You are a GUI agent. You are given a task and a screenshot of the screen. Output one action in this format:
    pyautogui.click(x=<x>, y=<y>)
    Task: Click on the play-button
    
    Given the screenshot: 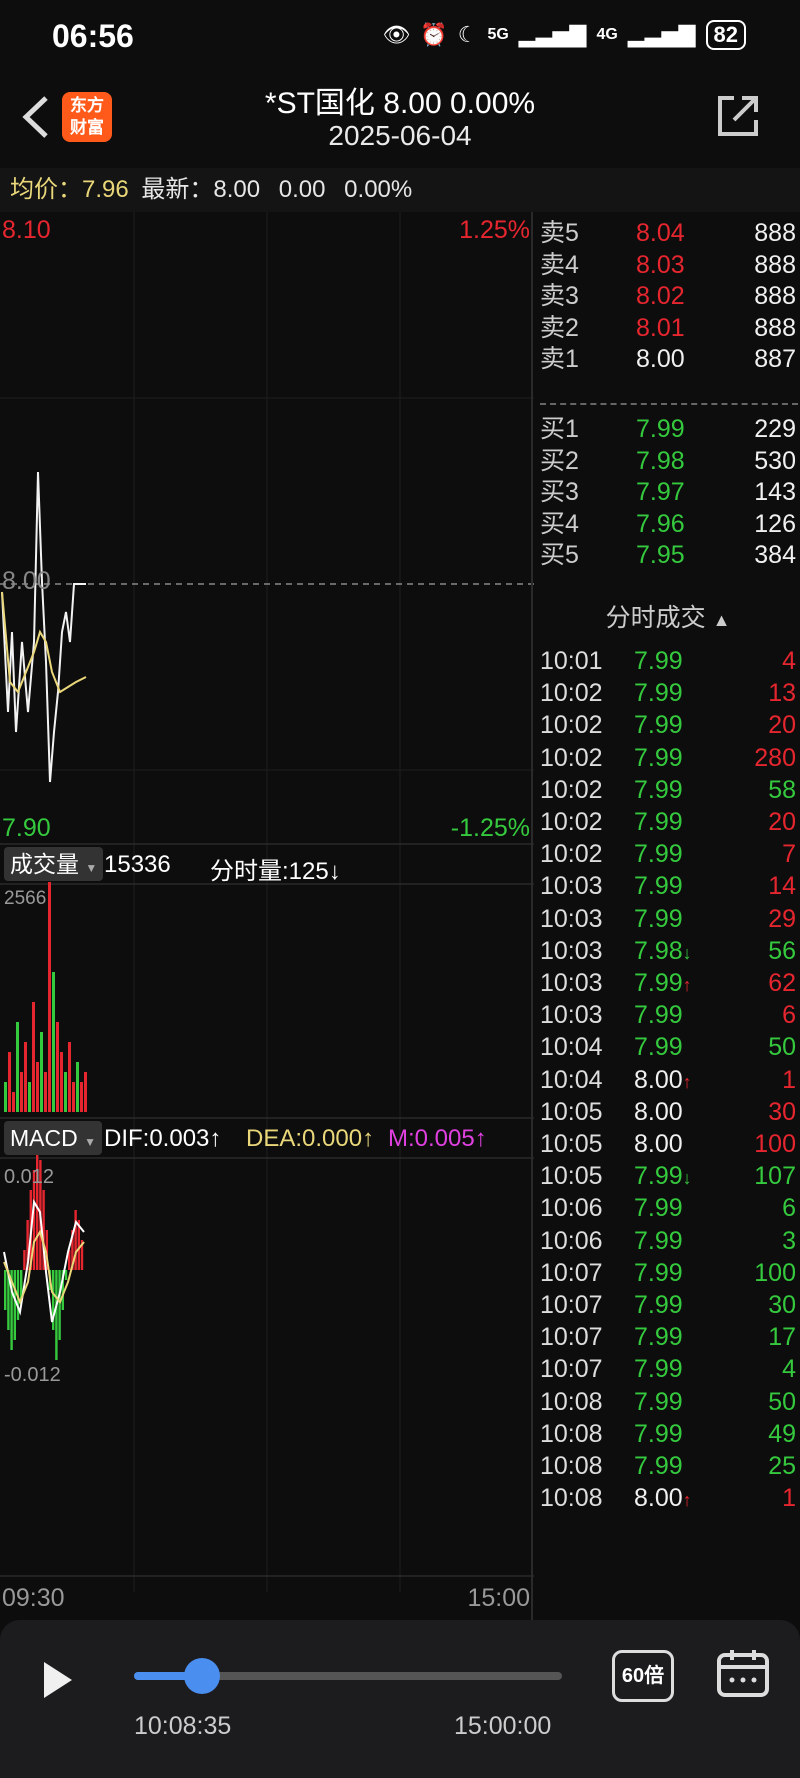 What is the action you would take?
    pyautogui.click(x=58, y=1680)
    